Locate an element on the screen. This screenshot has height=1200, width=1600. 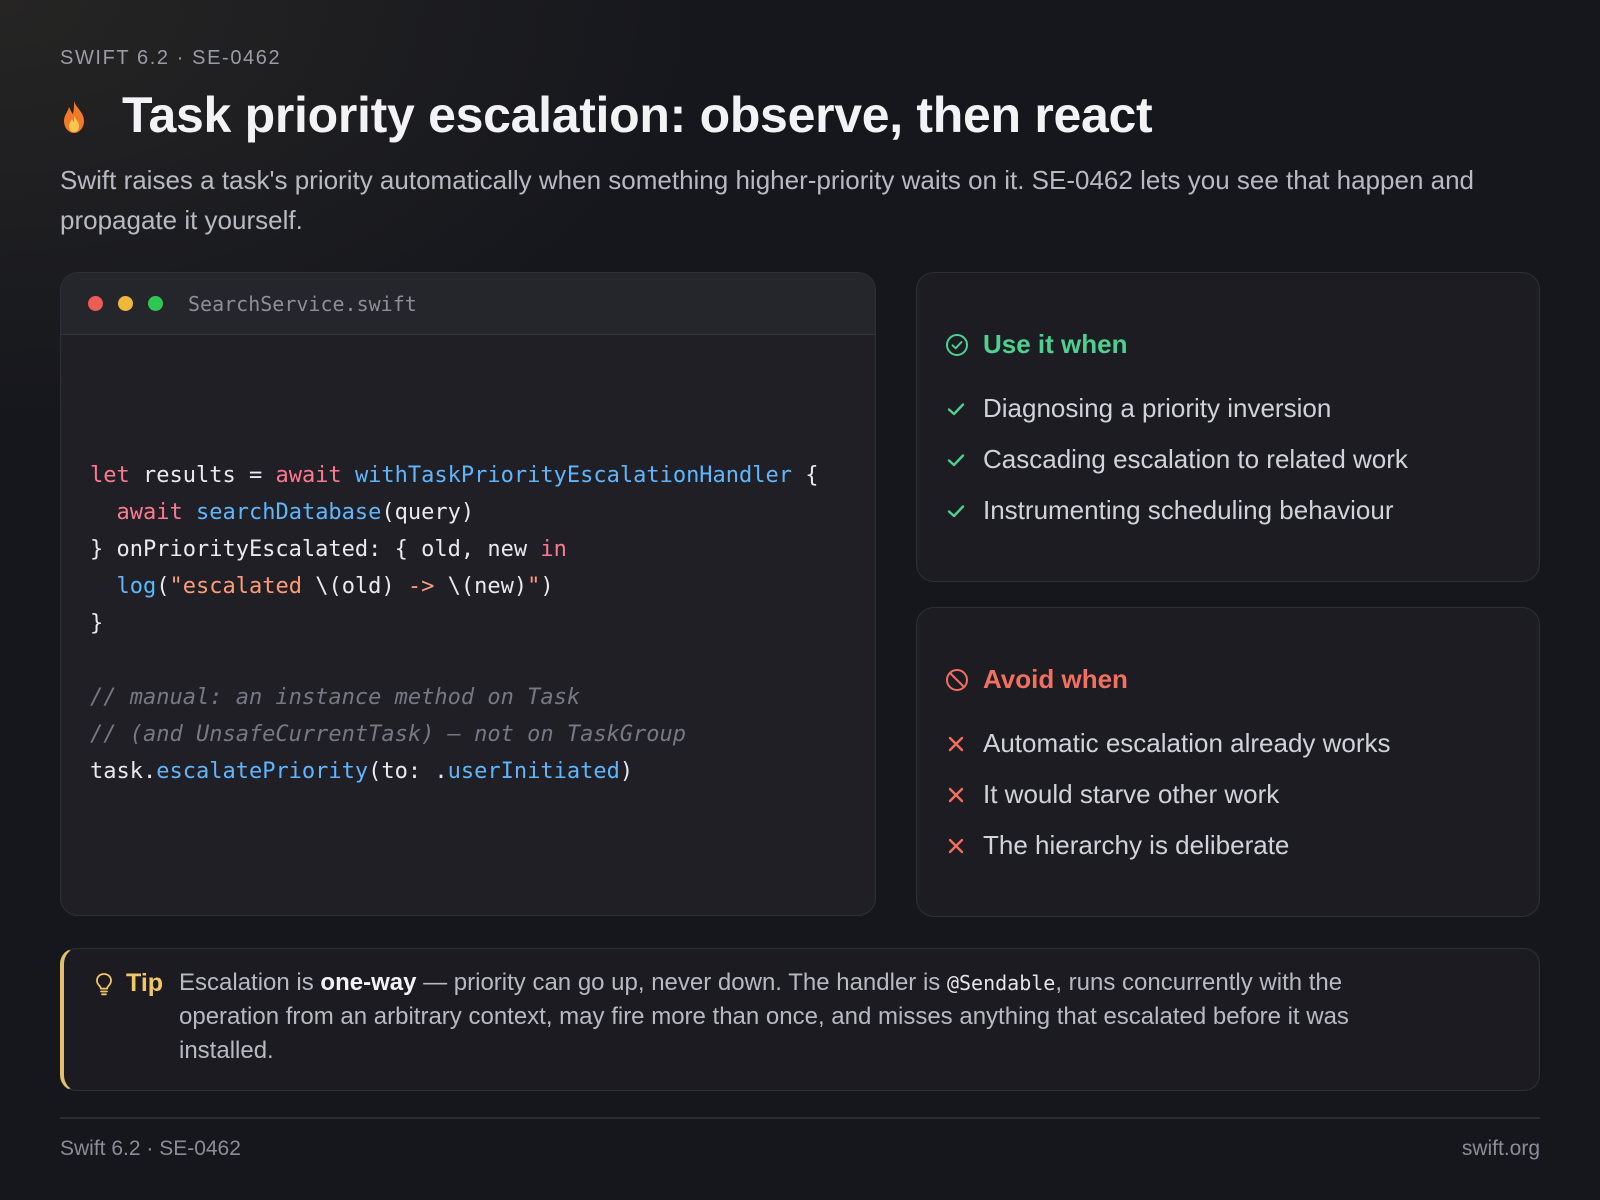
footer-left: Swift 6.2 · SE-0462 is located at coordinates (150, 1148).